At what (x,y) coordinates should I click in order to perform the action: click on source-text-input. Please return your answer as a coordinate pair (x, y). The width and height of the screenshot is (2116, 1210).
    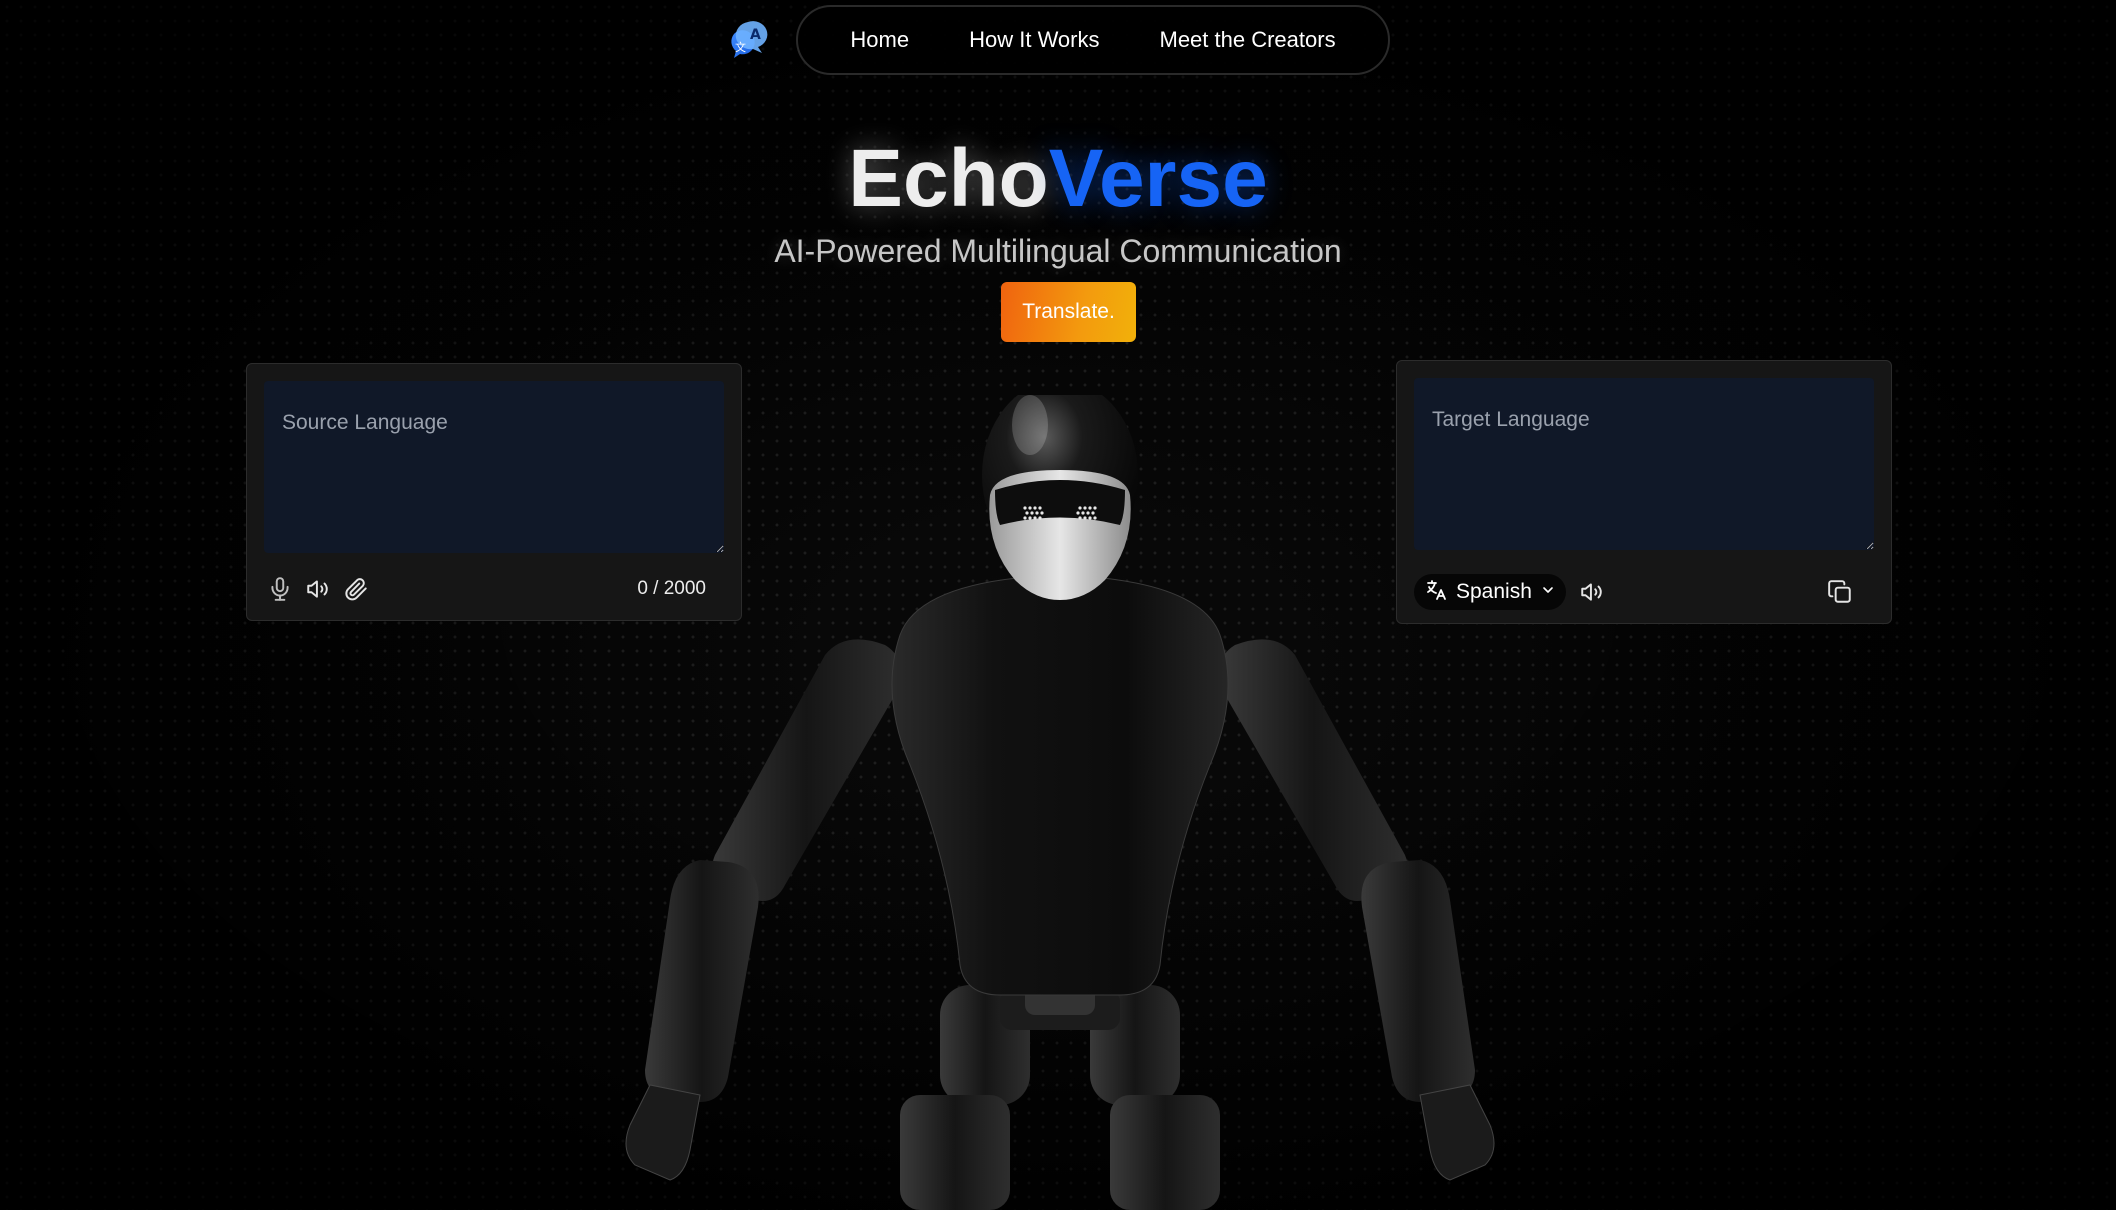
    Looking at the image, I should click on (494, 467).